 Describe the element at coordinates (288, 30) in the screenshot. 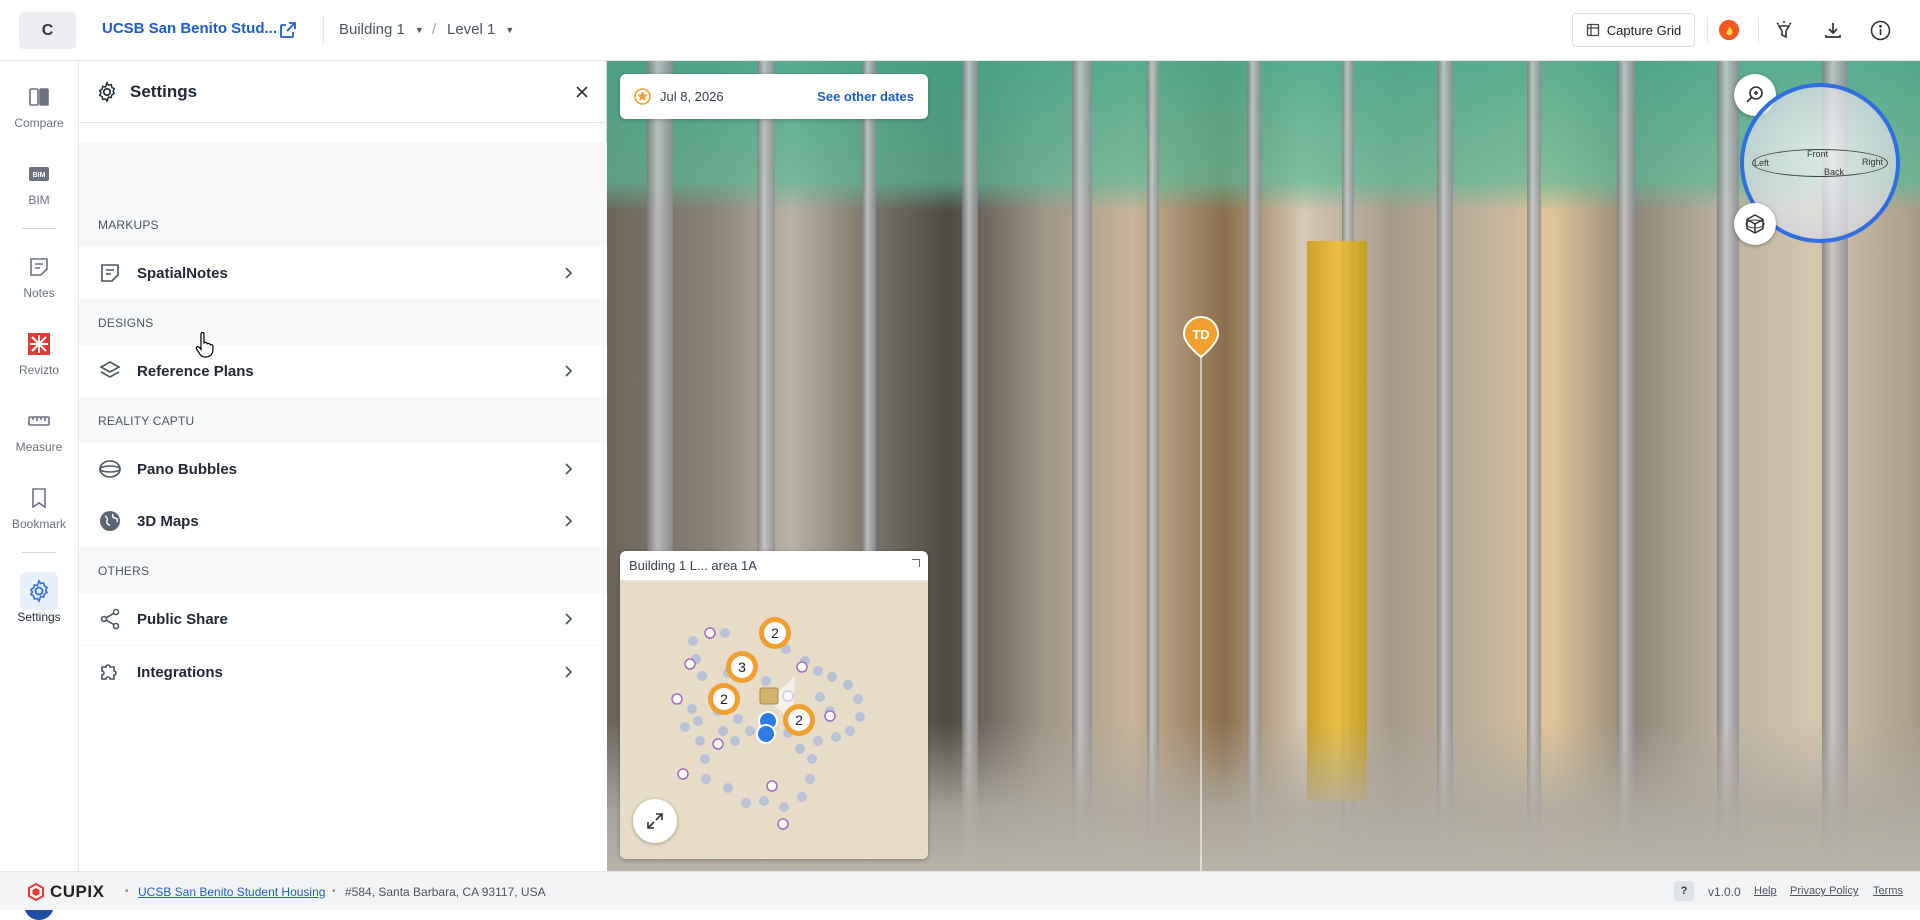

I see `external-link-icon` at that location.